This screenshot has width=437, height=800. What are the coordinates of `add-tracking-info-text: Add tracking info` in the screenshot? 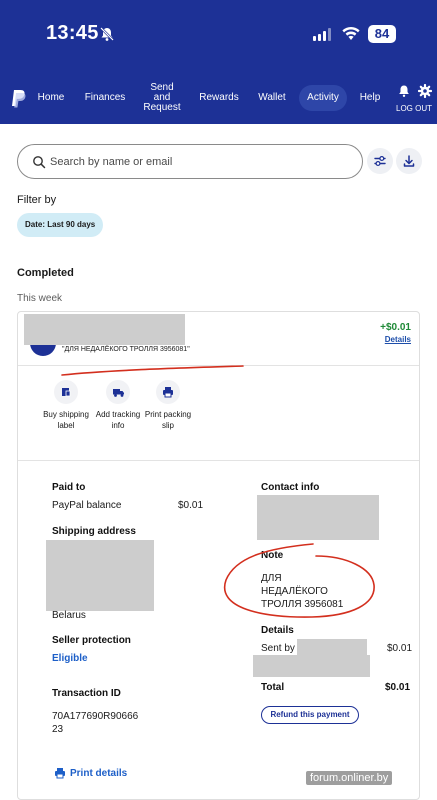 It's located at (118, 420).